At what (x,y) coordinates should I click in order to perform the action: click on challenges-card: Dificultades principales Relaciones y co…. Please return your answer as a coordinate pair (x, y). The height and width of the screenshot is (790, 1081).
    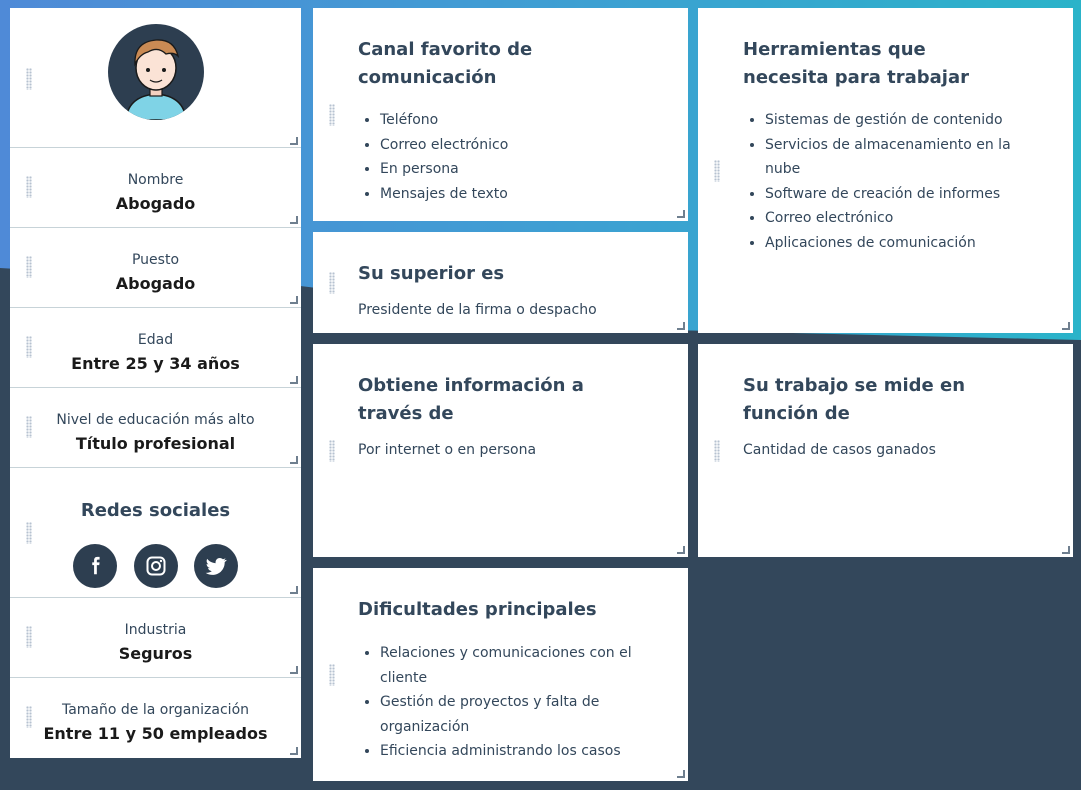
    Looking at the image, I should click on (500, 674).